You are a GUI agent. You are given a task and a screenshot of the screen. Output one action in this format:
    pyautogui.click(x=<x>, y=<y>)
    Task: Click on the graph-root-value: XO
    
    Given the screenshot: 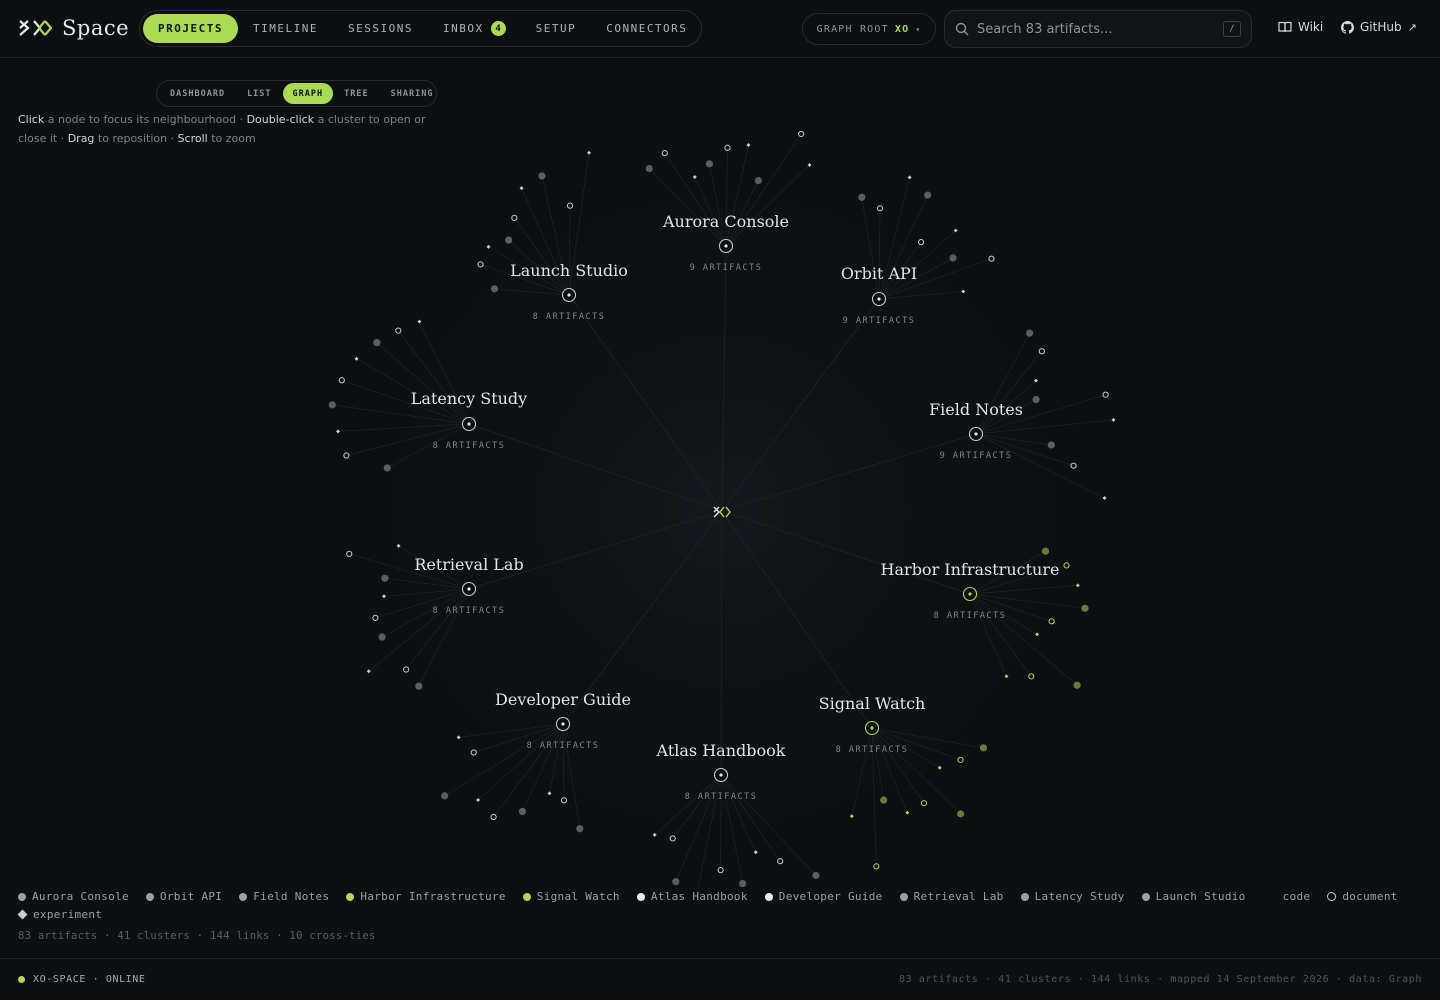 What is the action you would take?
    pyautogui.click(x=902, y=29)
    